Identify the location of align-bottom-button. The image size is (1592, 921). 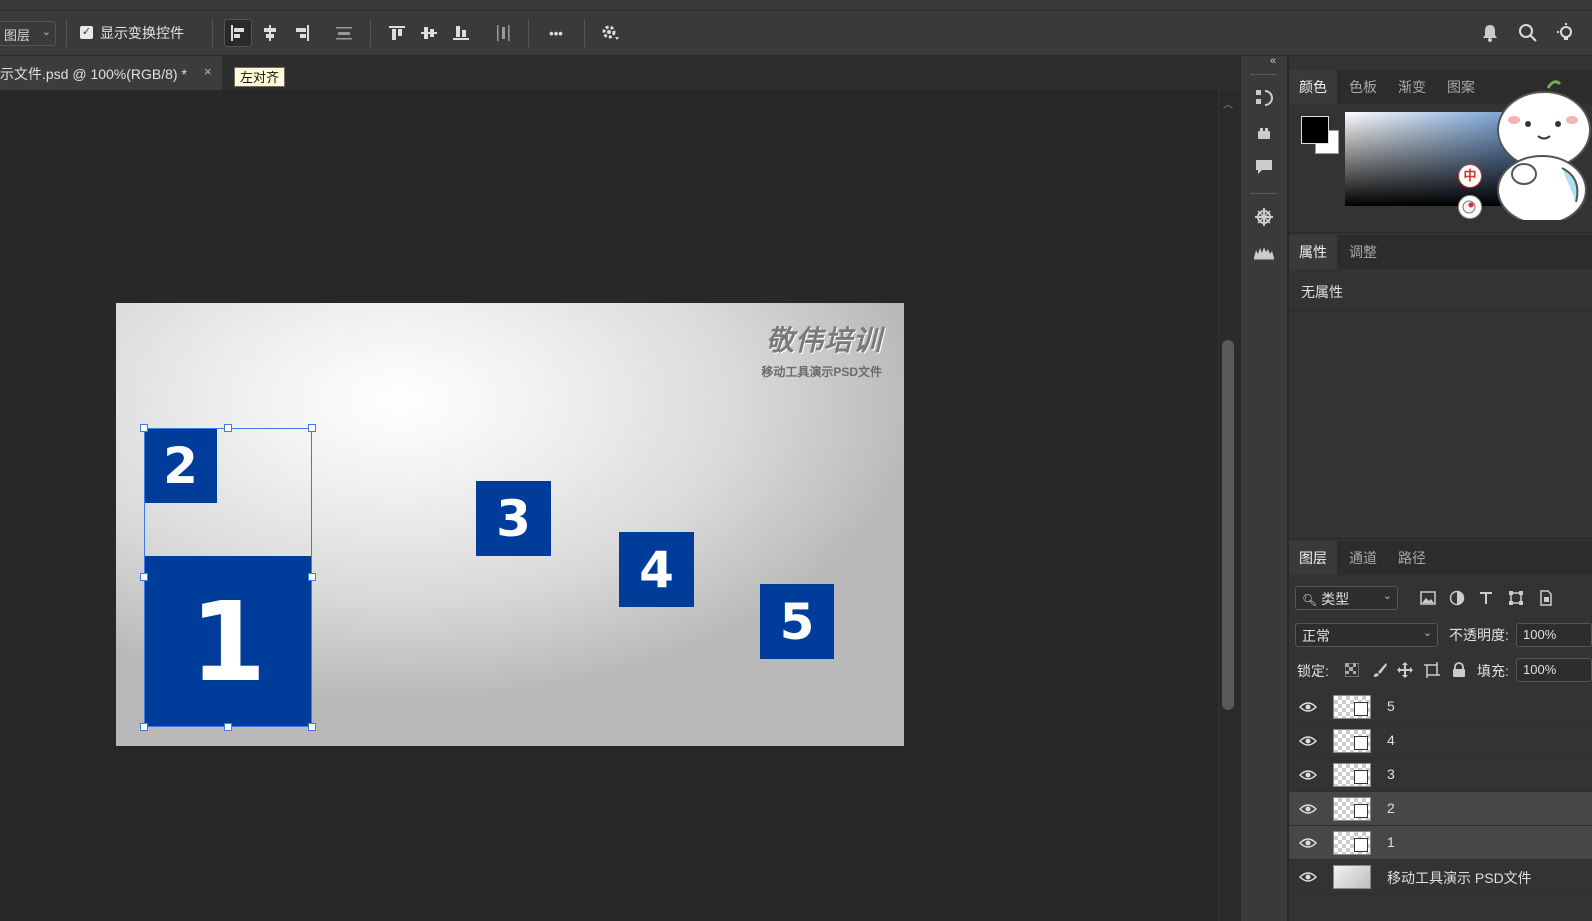
(461, 33).